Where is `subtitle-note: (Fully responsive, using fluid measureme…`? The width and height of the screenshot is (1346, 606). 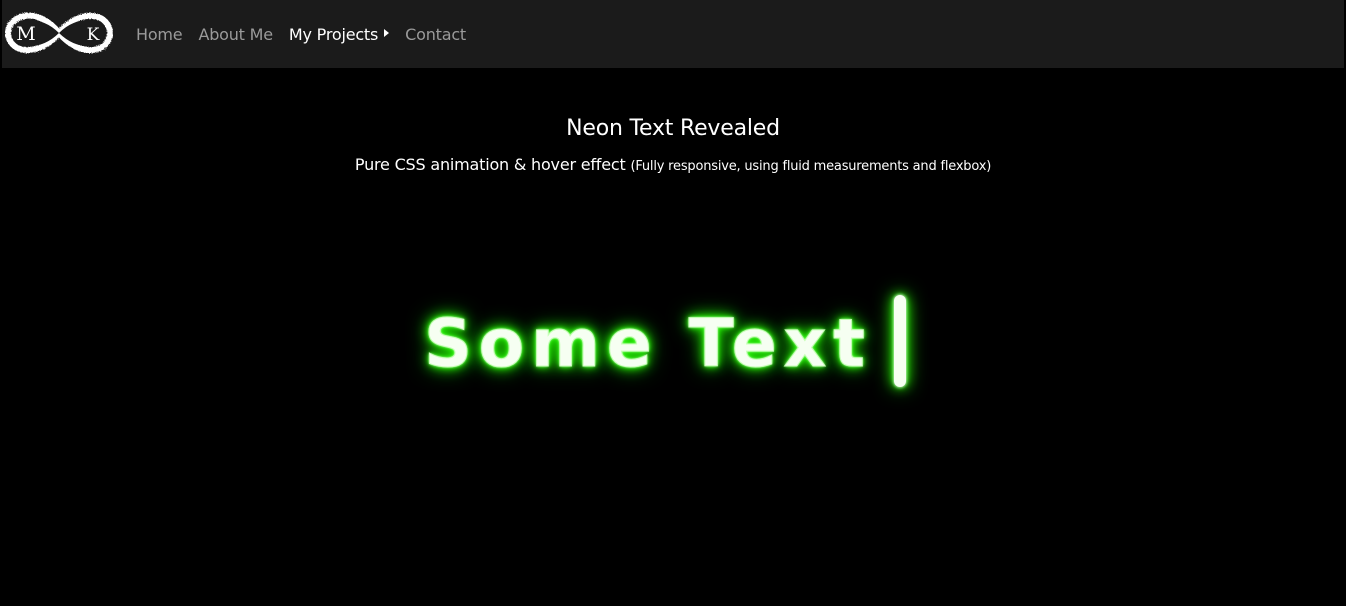
subtitle-note: (Fully responsive, using fluid measureme… is located at coordinates (811, 166).